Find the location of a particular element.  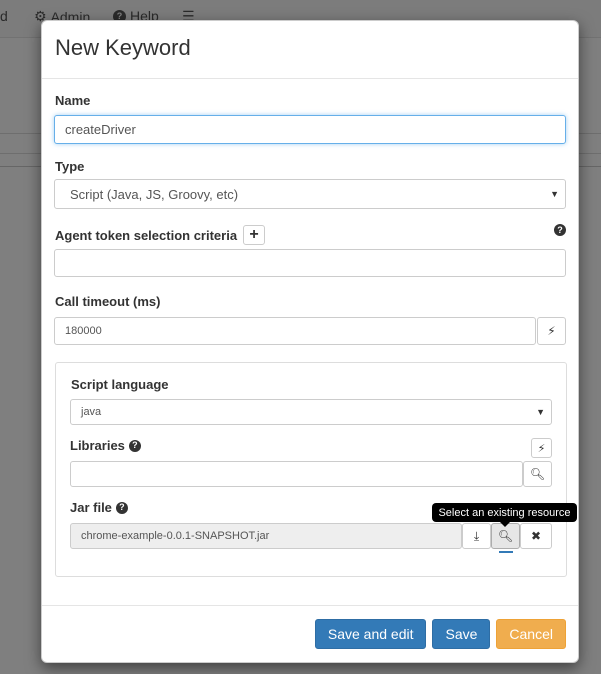

libraries-search-button: 🔍︎ is located at coordinates (537, 474).